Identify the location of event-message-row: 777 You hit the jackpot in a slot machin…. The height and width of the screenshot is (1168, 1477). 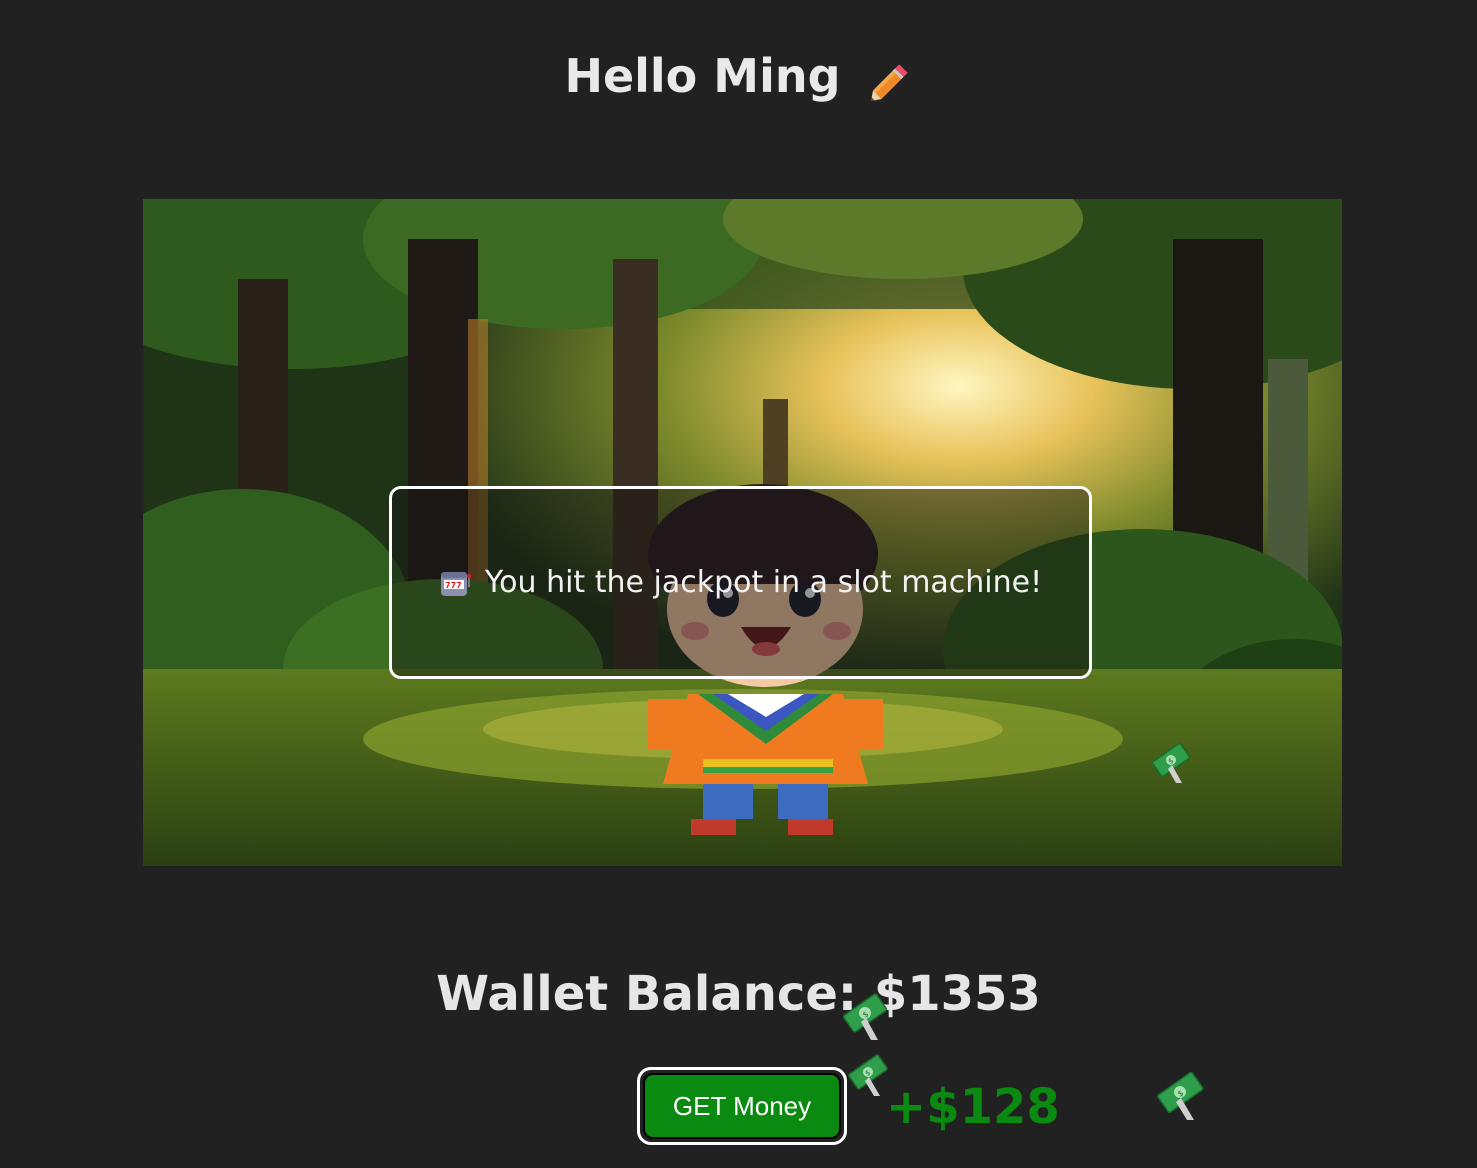
(740, 582).